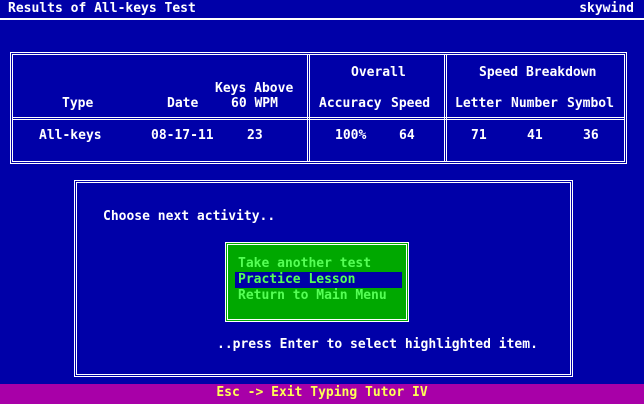  What do you see at coordinates (255, 135) in the screenshot?
I see `cell-keys-above: 23` at bounding box center [255, 135].